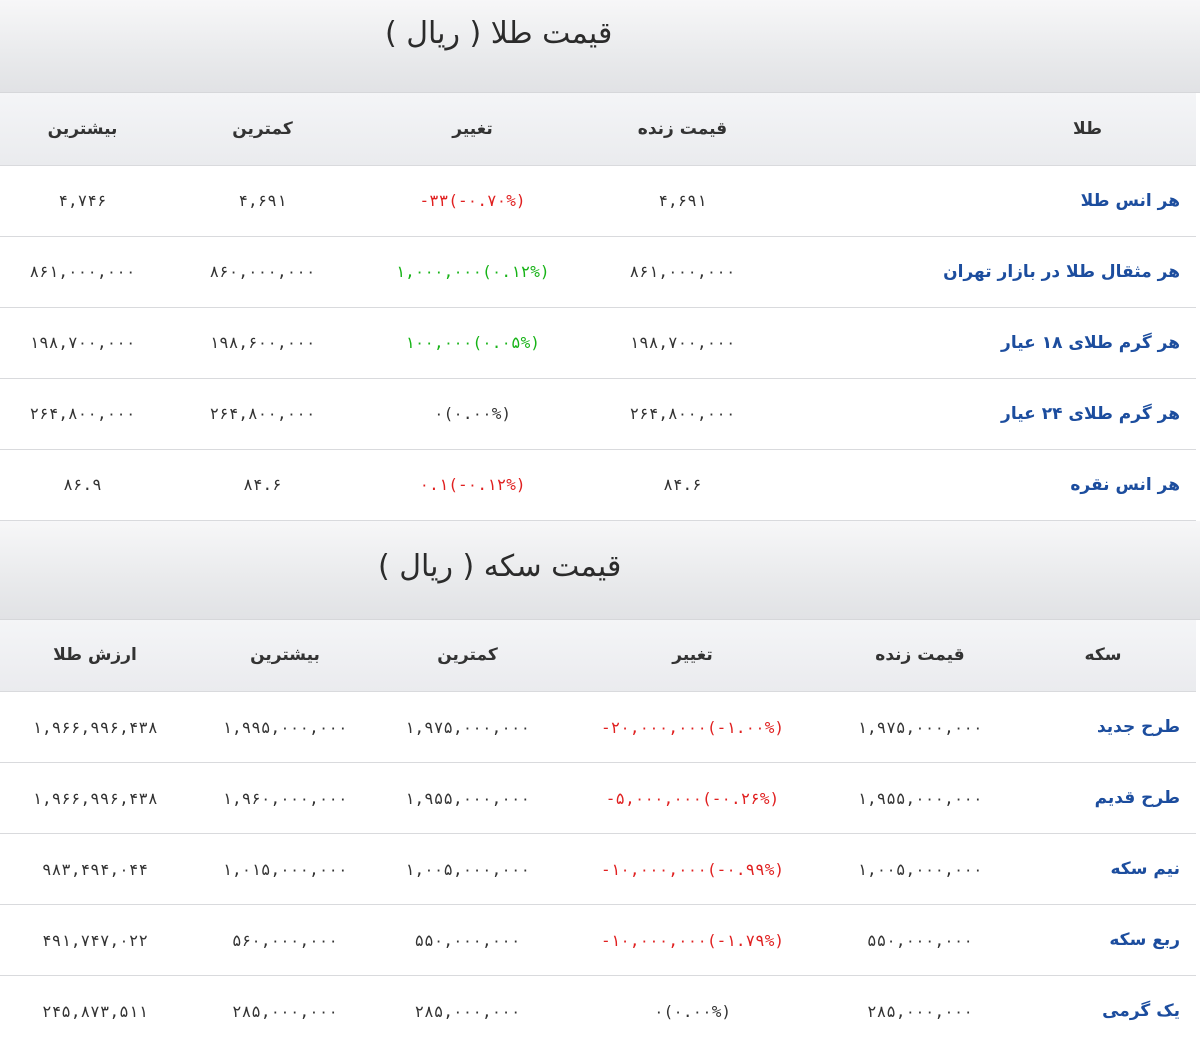 The height and width of the screenshot is (1047, 1200). Describe the element at coordinates (988, 342) in the screenshot. I see `row-name-link: هر گرم طلای ۱۸ عیار` at that location.